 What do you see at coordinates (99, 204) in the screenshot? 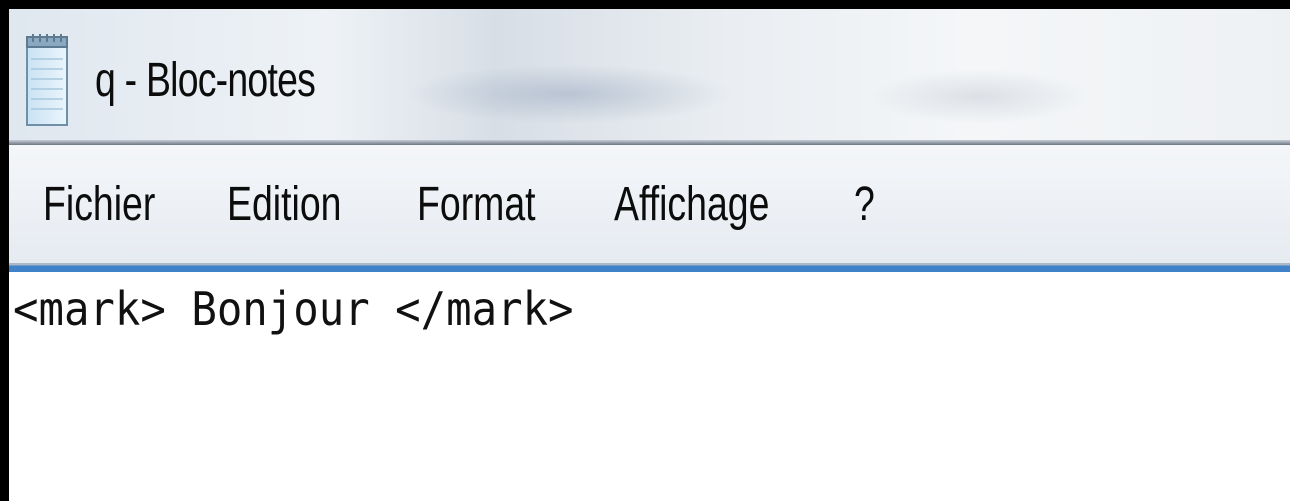
I see `menu-fichier: Fichier` at bounding box center [99, 204].